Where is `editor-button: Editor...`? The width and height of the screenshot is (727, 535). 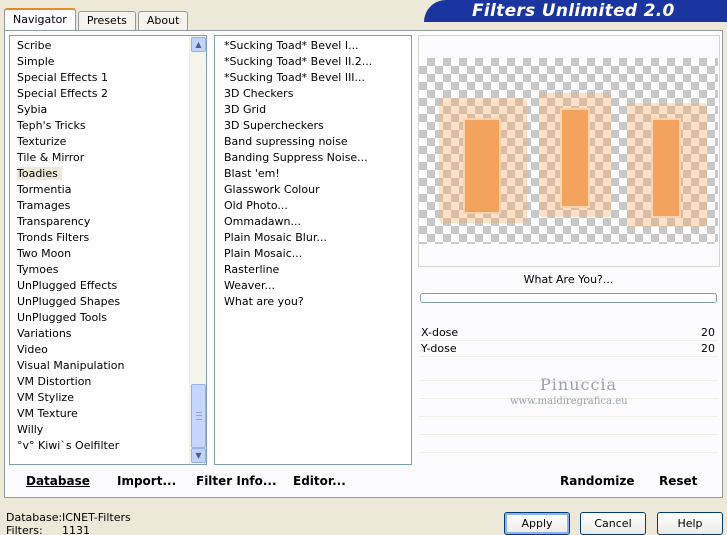 editor-button: Editor... is located at coordinates (319, 481).